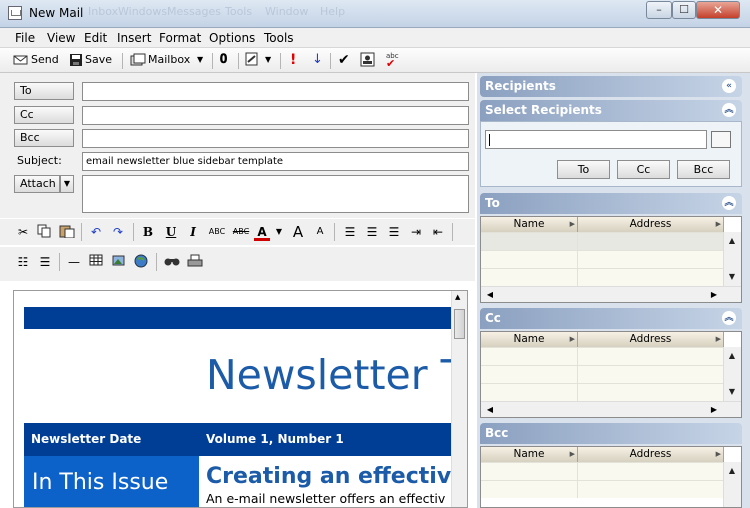 This screenshot has height=508, width=750. I want to click on strikethrough-icon: ABC, so click(241, 232).